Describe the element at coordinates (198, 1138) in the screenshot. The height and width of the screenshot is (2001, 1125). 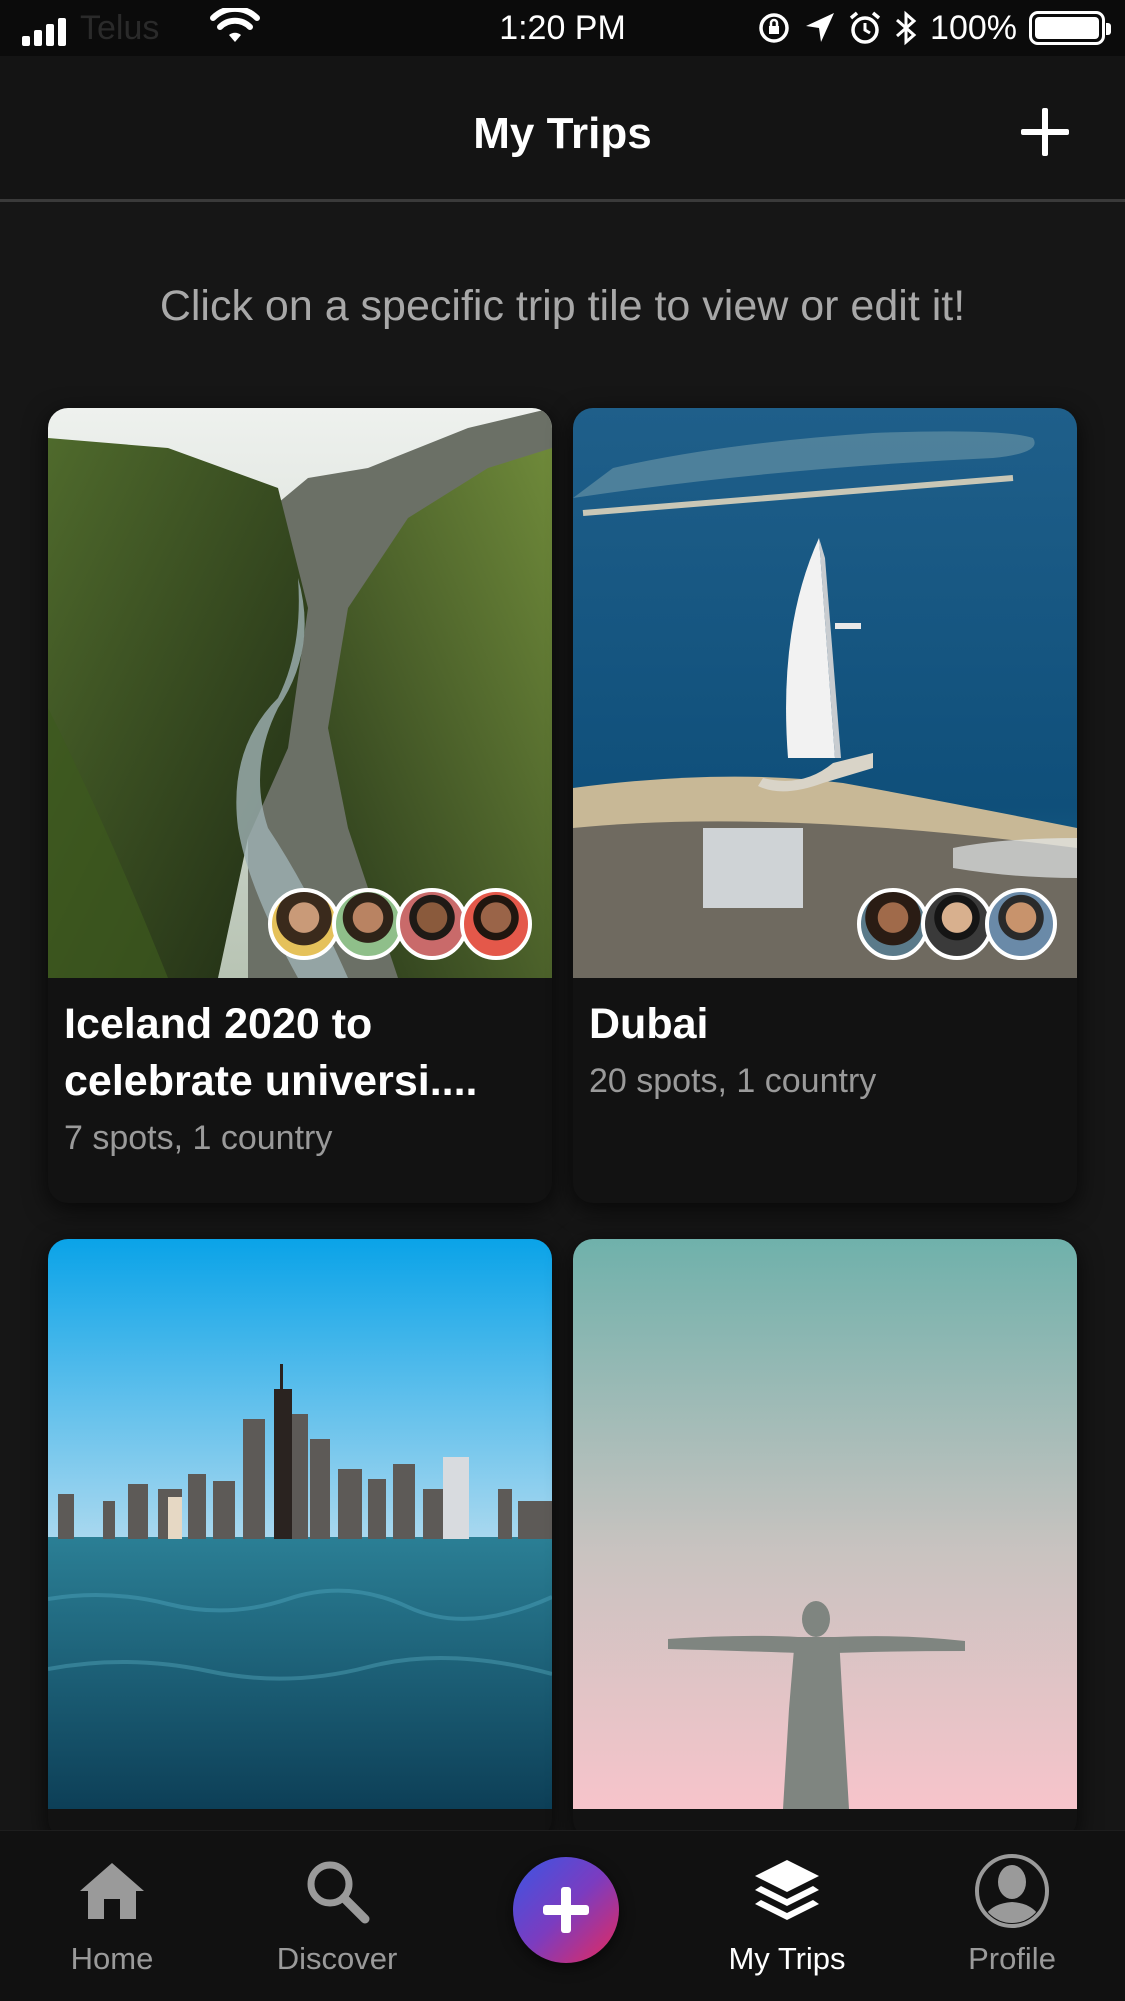
I see `trip-meta: 7 spots, 1 country` at that location.